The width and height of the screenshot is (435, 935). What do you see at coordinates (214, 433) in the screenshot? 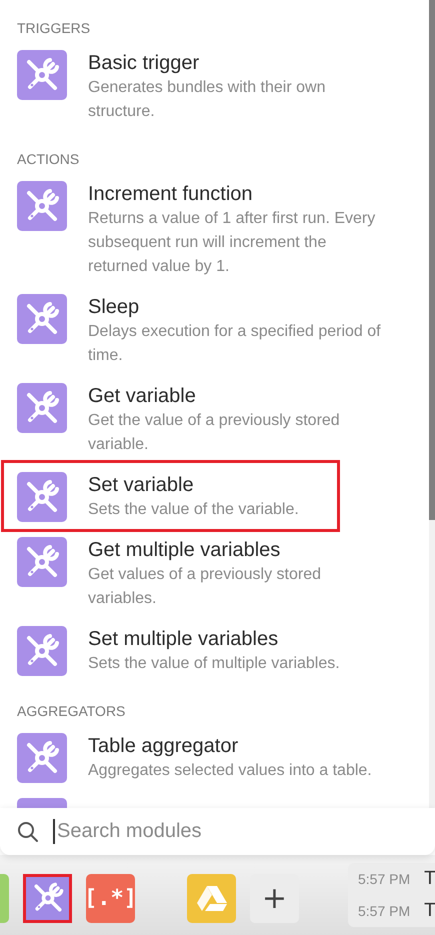
I see `module-description: Get the value of a previously stored variable.` at bounding box center [214, 433].